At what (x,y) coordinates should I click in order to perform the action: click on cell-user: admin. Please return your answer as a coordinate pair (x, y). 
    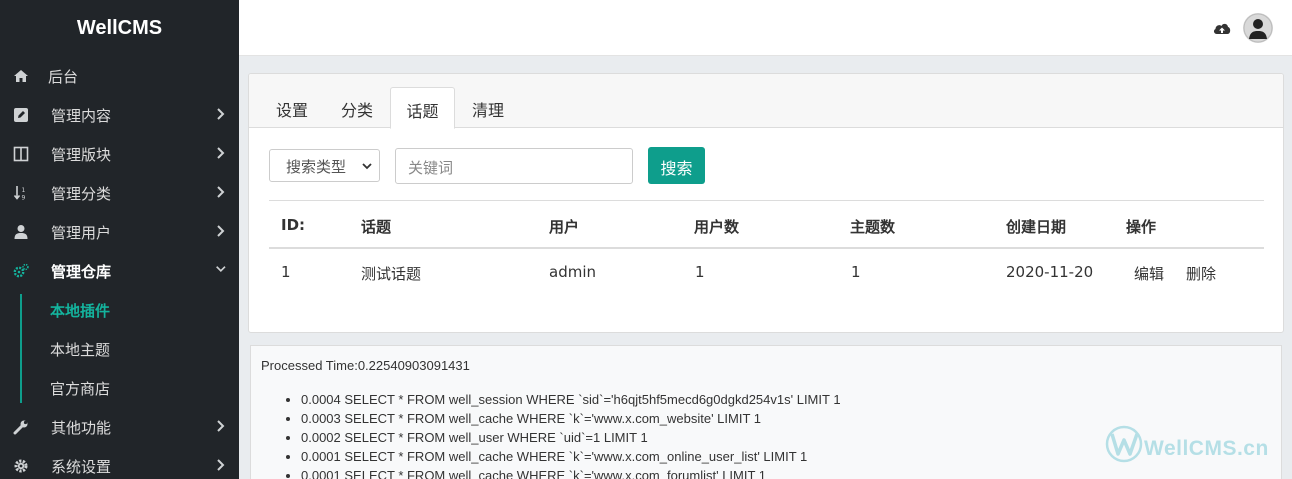
    Looking at the image, I should click on (572, 272).